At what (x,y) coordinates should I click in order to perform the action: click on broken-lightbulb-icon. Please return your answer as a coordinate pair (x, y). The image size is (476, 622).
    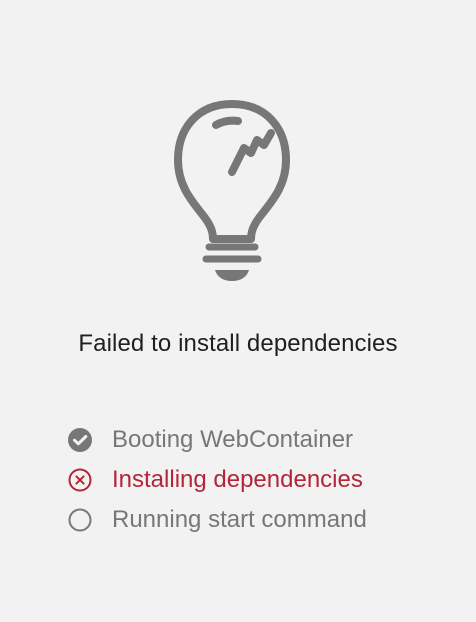
    Looking at the image, I should click on (232, 191).